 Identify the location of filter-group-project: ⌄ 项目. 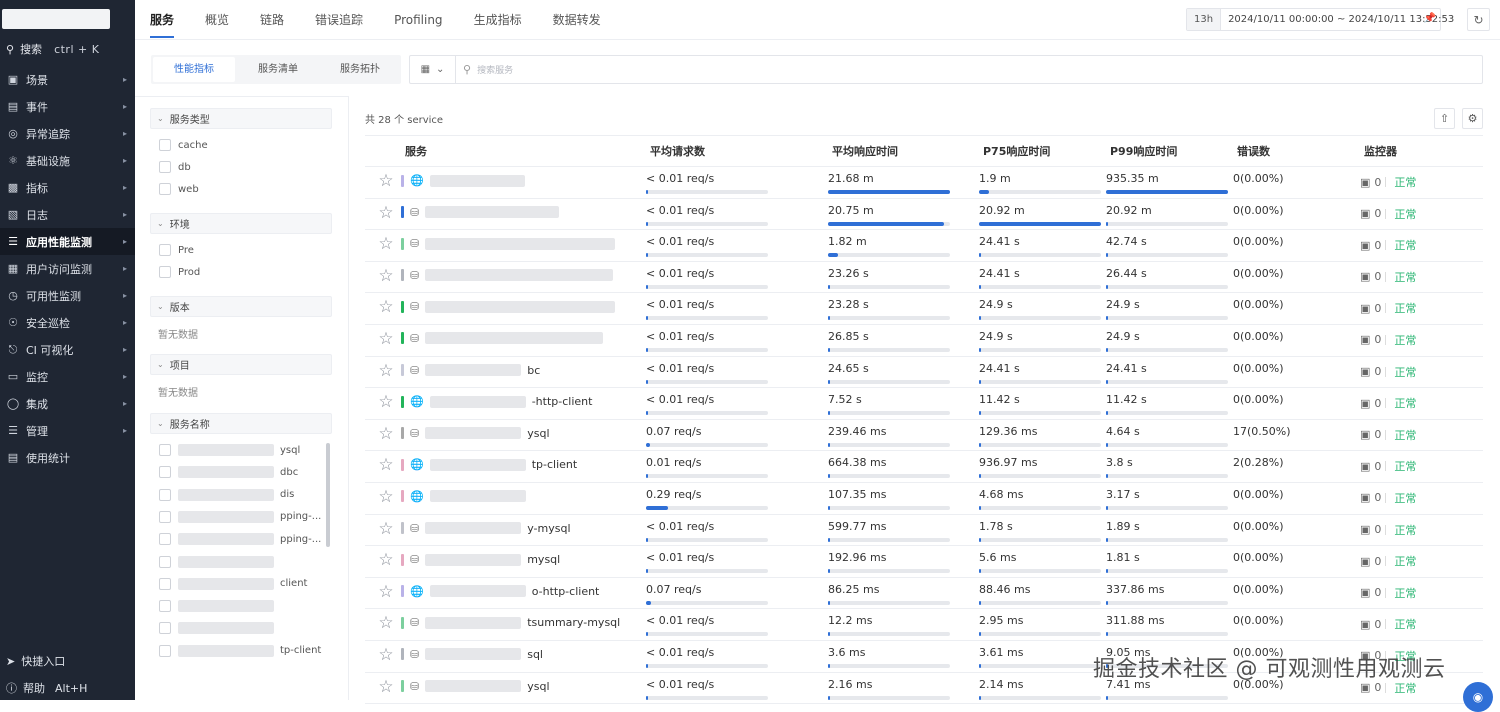
(241, 364).